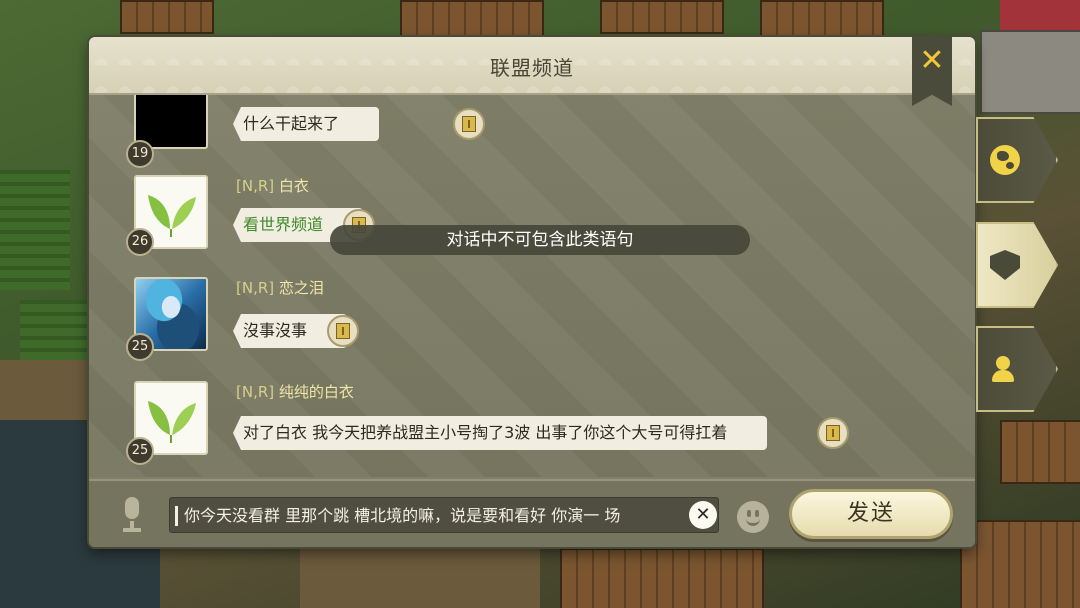 The image size is (1080, 608). What do you see at coordinates (1005, 160) in the screenshot?
I see `globe-icon` at bounding box center [1005, 160].